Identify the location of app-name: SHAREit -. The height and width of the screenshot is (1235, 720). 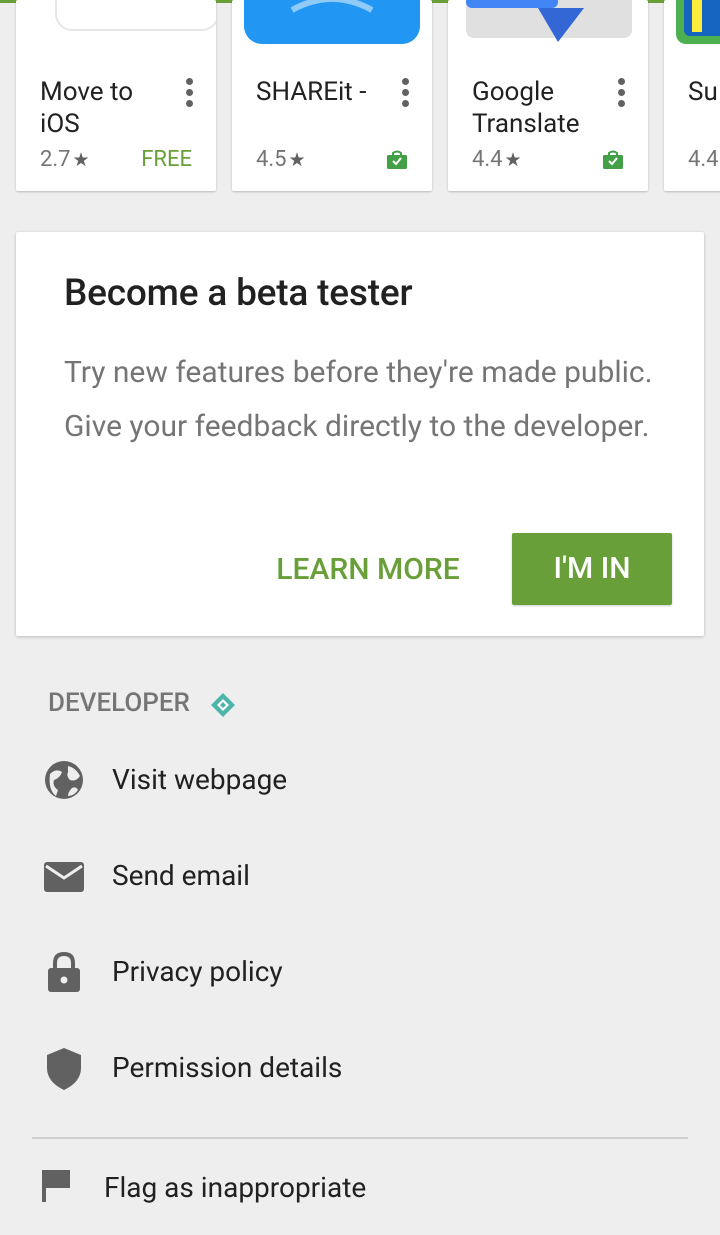
(311, 92).